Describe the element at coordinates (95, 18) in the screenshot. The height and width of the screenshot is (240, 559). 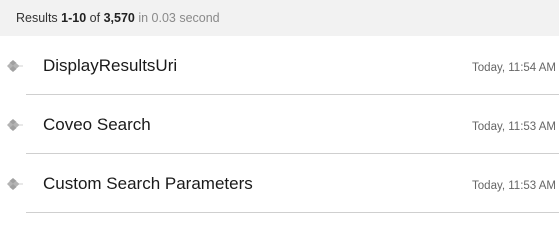
I see `results-summary-of: of` at that location.